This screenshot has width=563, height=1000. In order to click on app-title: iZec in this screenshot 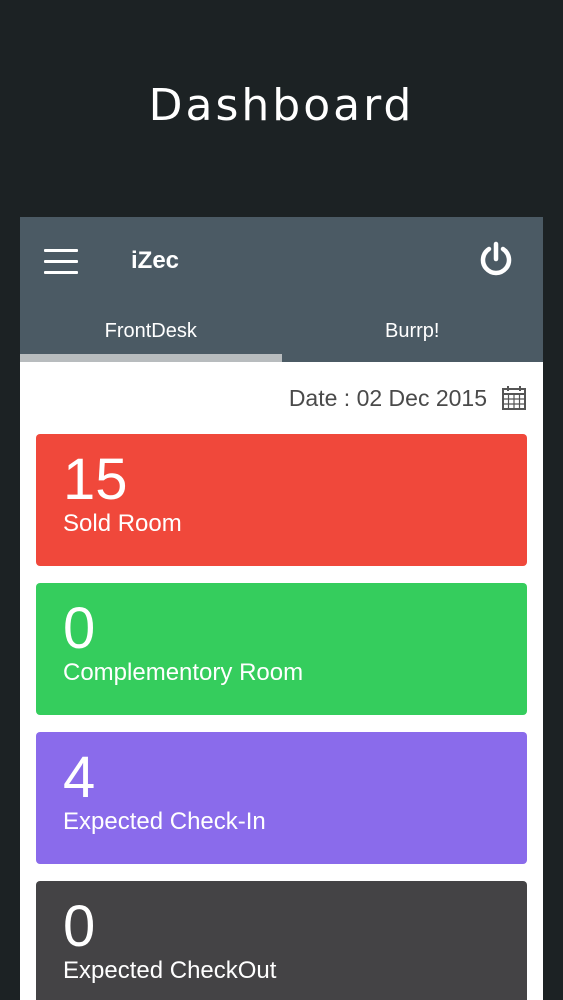, I will do `click(155, 260)`.